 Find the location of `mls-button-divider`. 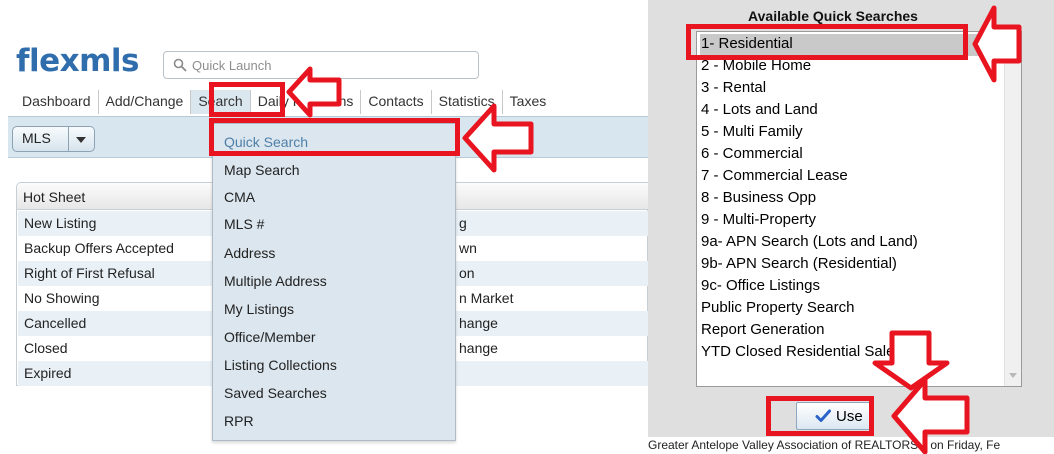

mls-button-divider is located at coordinates (68, 139).